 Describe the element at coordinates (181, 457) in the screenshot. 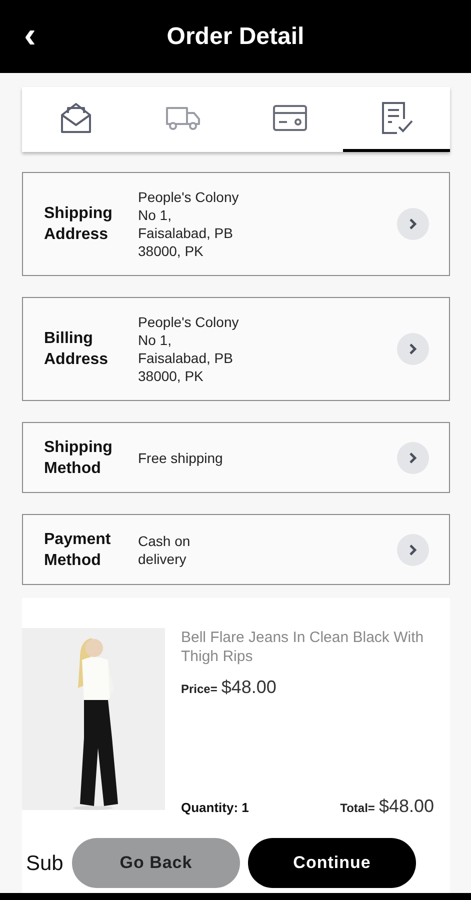

I see `section-value: Free shipping` at that location.